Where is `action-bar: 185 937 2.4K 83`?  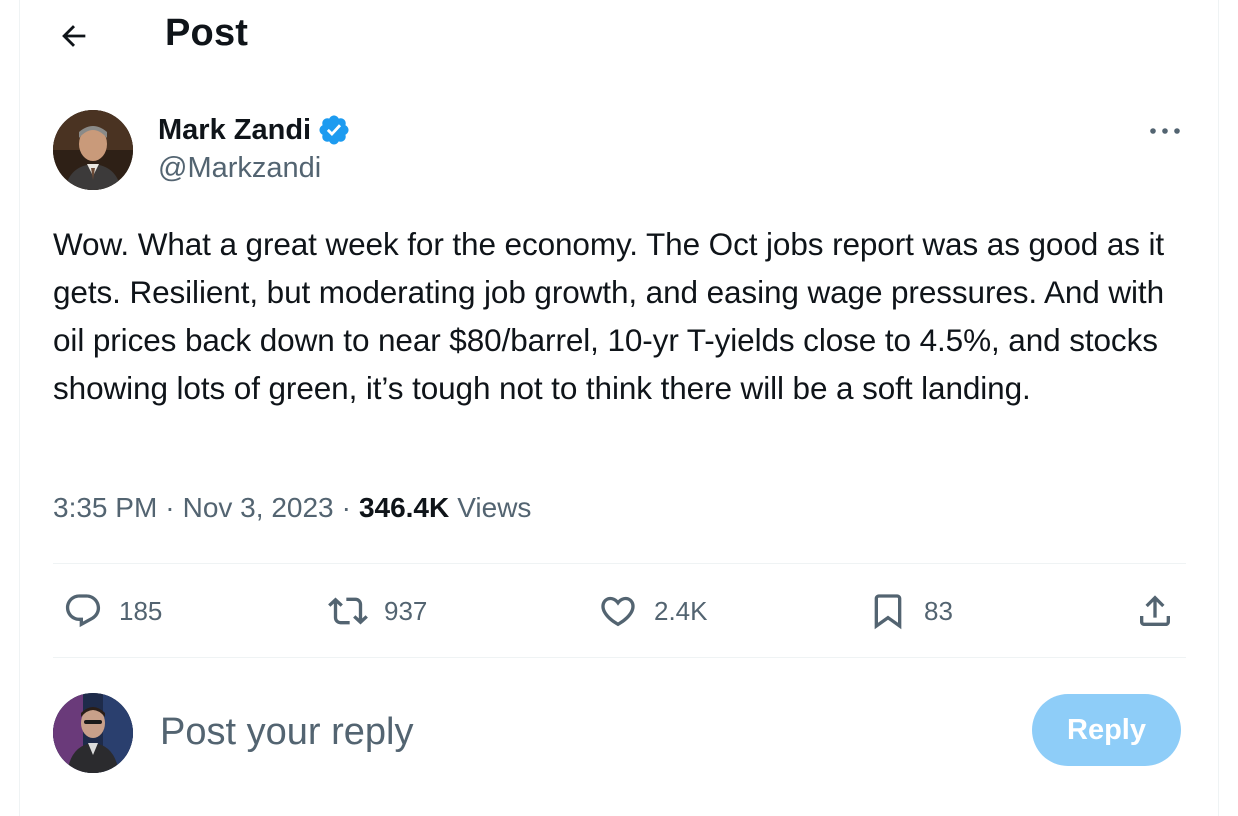
action-bar: 185 937 2.4K 83 is located at coordinates (619, 611).